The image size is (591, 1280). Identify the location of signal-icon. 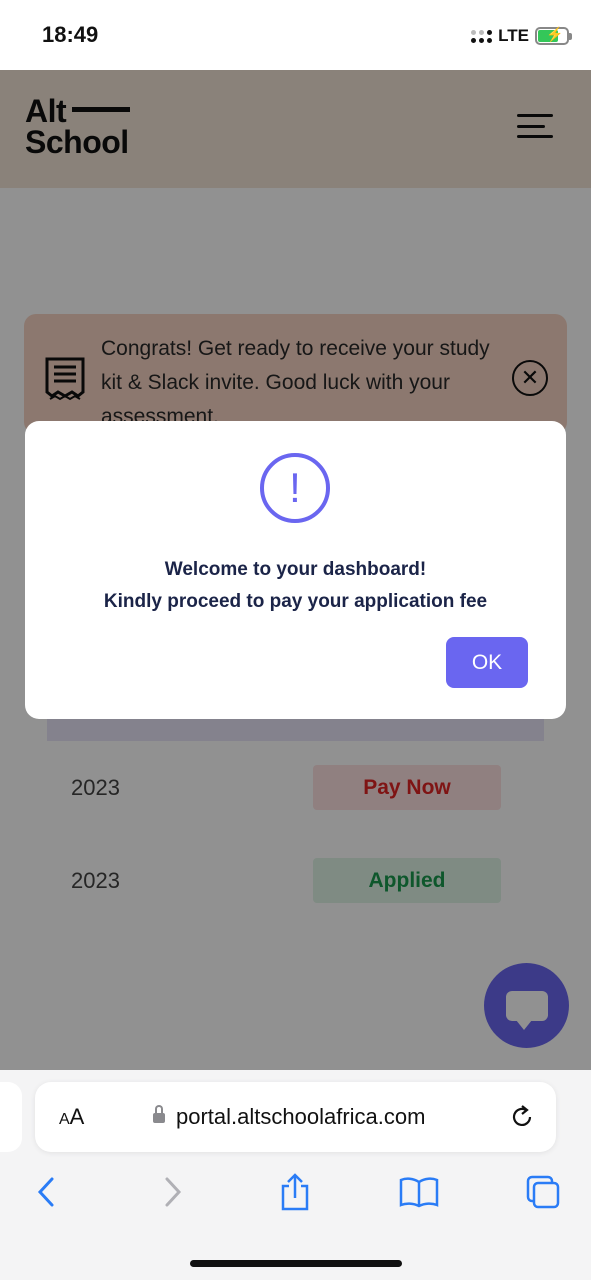
(482, 36).